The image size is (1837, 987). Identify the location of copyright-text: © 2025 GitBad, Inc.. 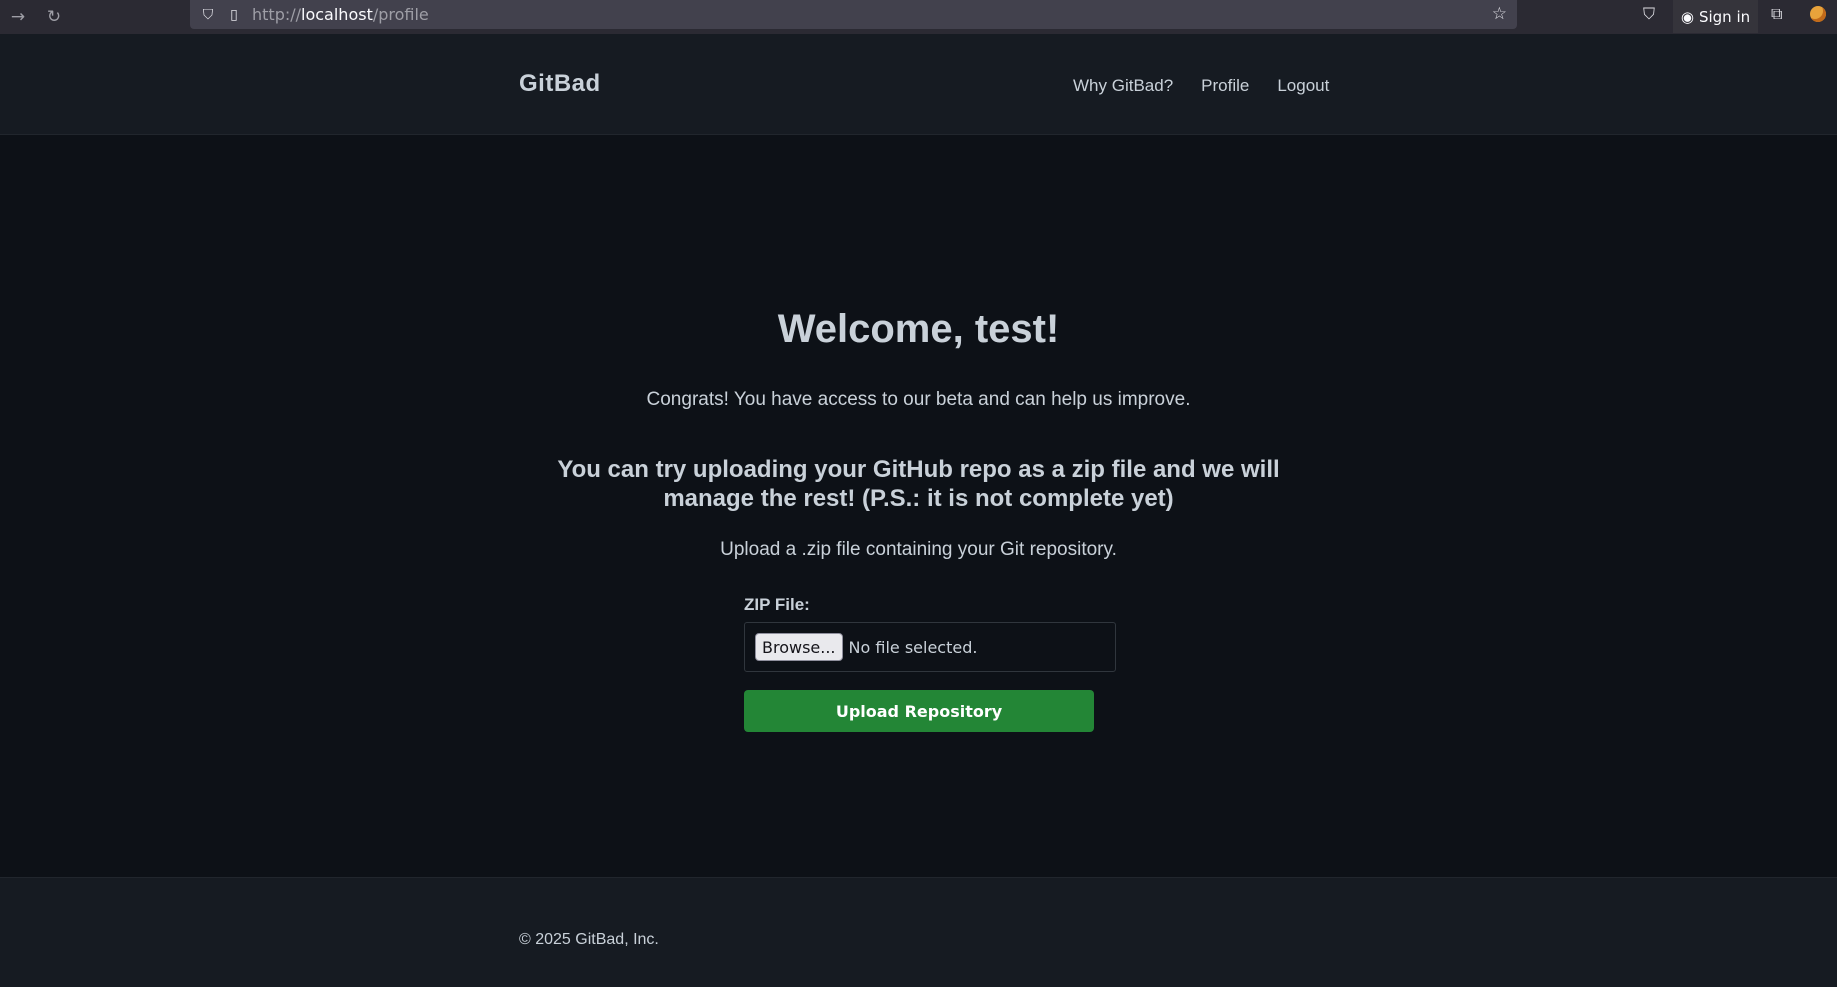
(589, 939).